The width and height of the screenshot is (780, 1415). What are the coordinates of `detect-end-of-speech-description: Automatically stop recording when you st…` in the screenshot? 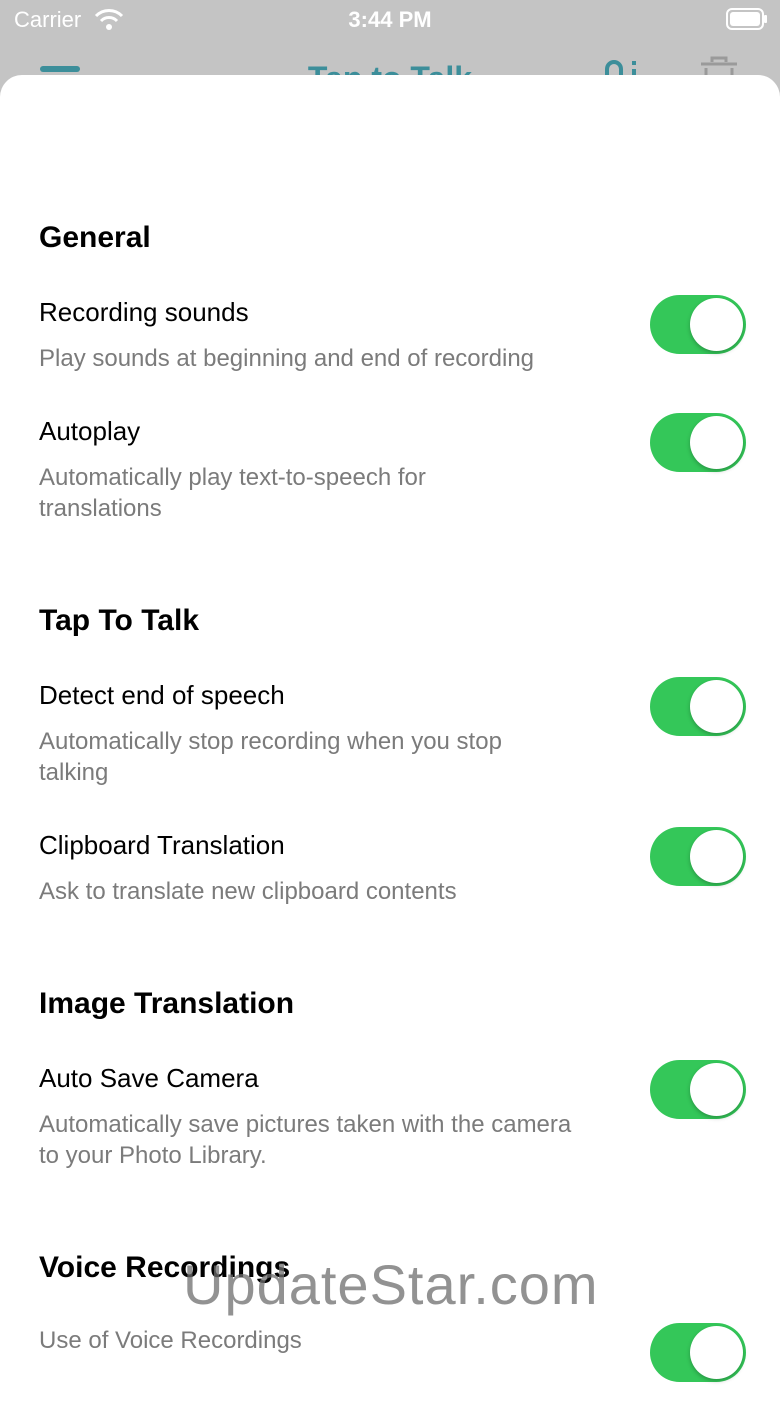 It's located at (270, 757).